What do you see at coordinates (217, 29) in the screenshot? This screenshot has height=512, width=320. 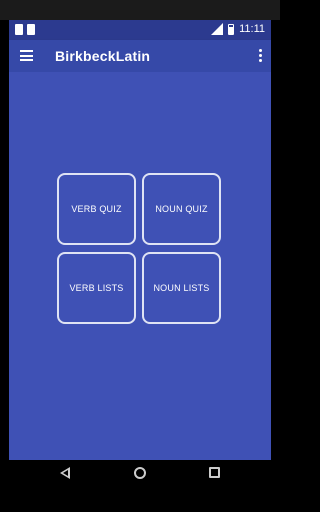 I see `signal-icon` at bounding box center [217, 29].